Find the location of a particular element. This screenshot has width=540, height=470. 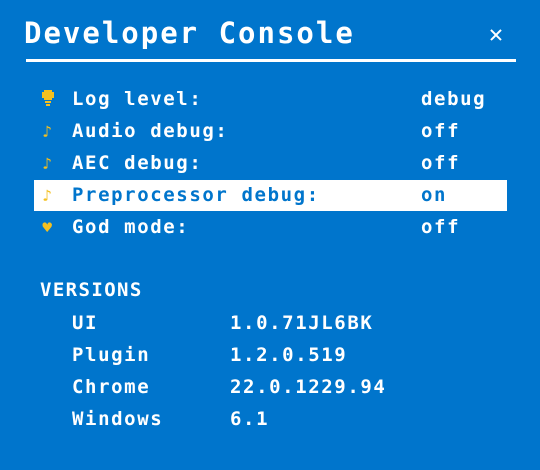

versions-heading: VERSIONS is located at coordinates (91, 290).